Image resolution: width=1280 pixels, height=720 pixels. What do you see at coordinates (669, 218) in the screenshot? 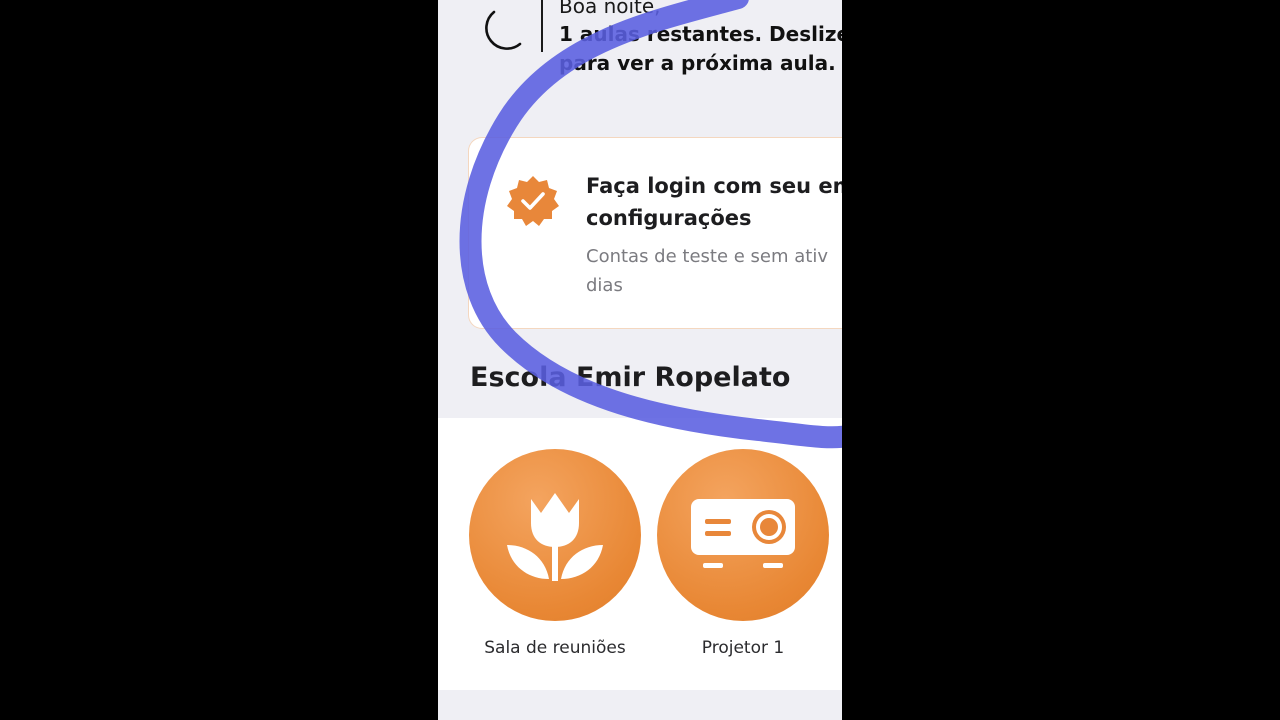
I see `login-title-line2: configurações` at bounding box center [669, 218].